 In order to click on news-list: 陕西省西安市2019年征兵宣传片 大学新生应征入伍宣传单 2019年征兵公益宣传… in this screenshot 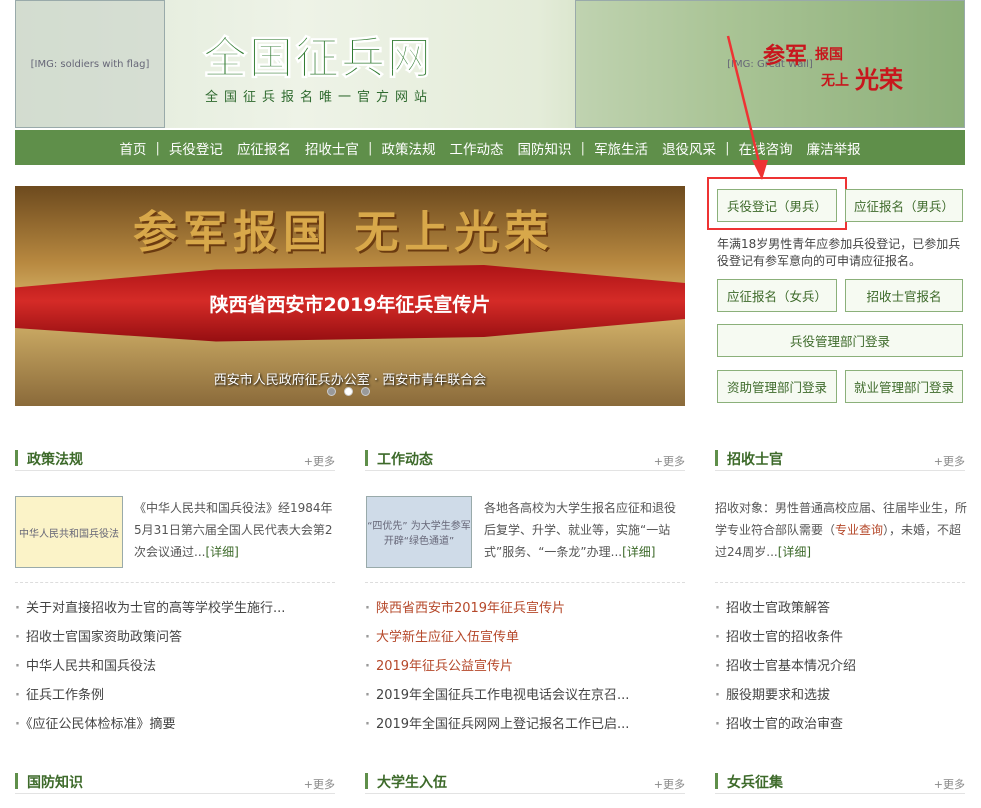, I will do `click(525, 666)`.